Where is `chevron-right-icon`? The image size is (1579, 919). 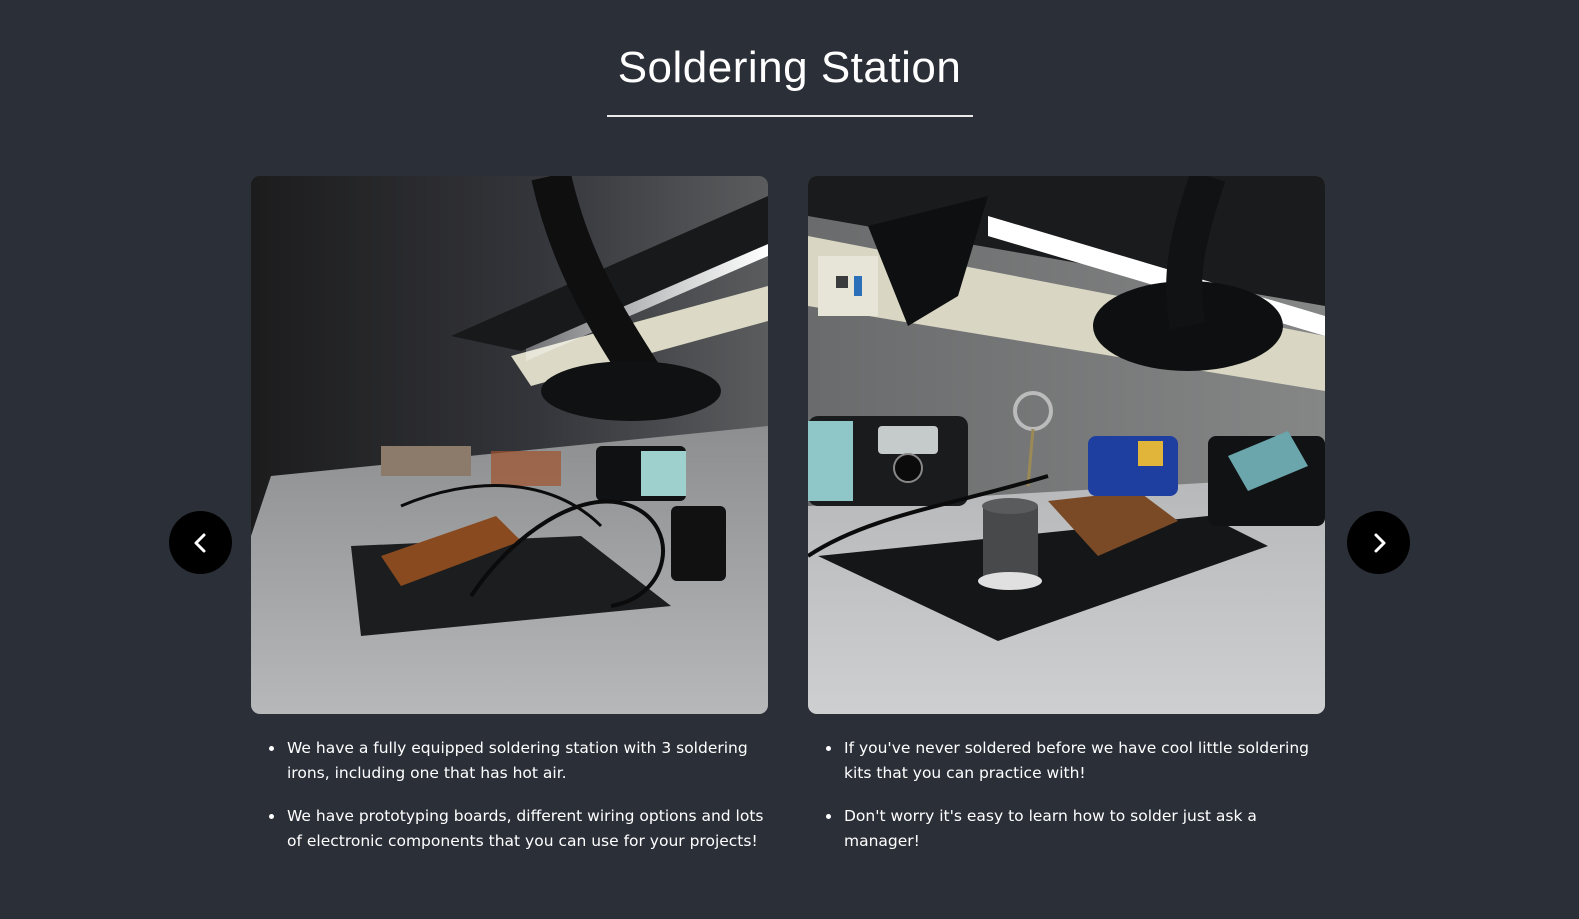 chevron-right-icon is located at coordinates (1379, 542).